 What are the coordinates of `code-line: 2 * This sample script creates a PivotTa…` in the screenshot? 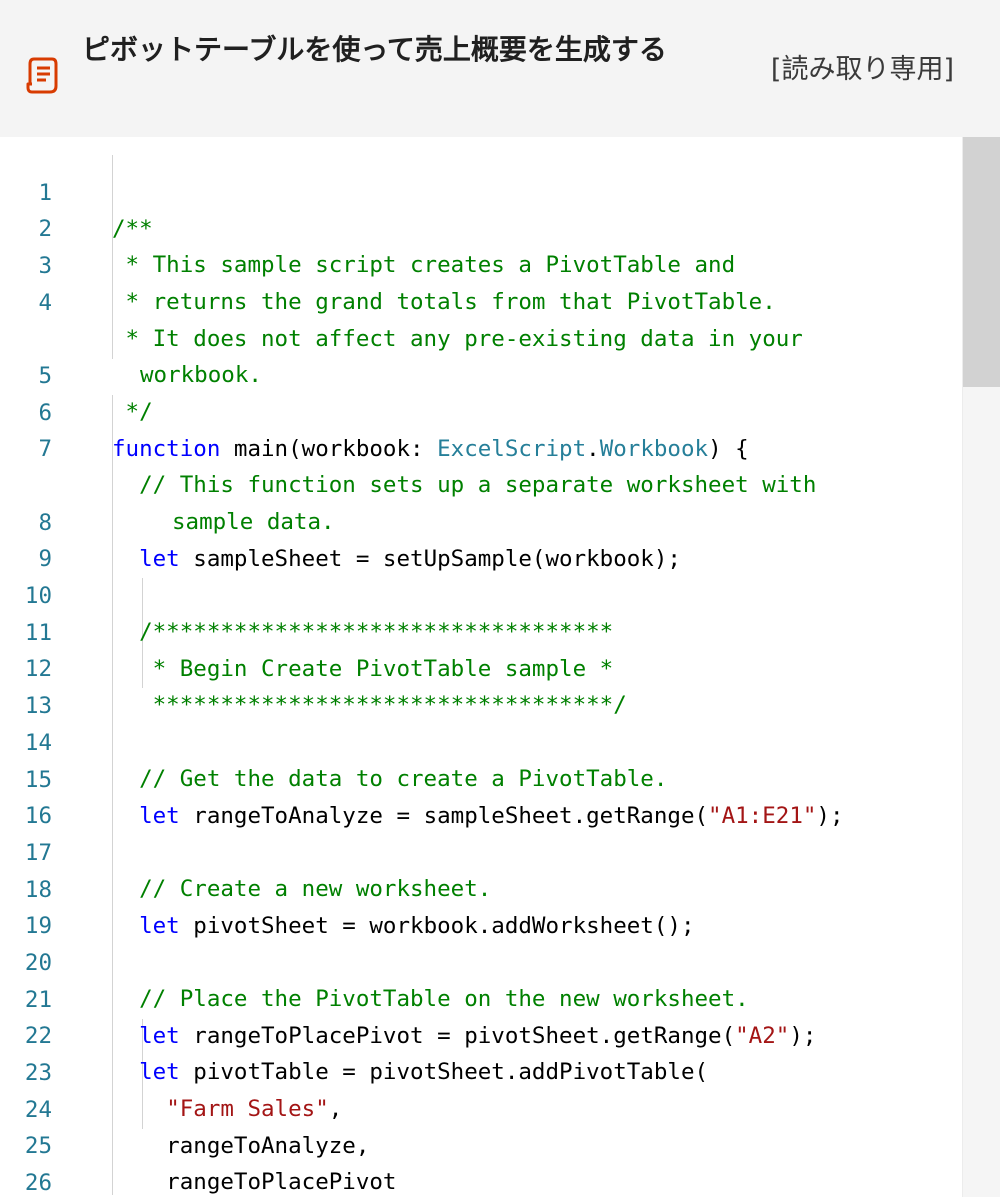 It's located at (367, 226).